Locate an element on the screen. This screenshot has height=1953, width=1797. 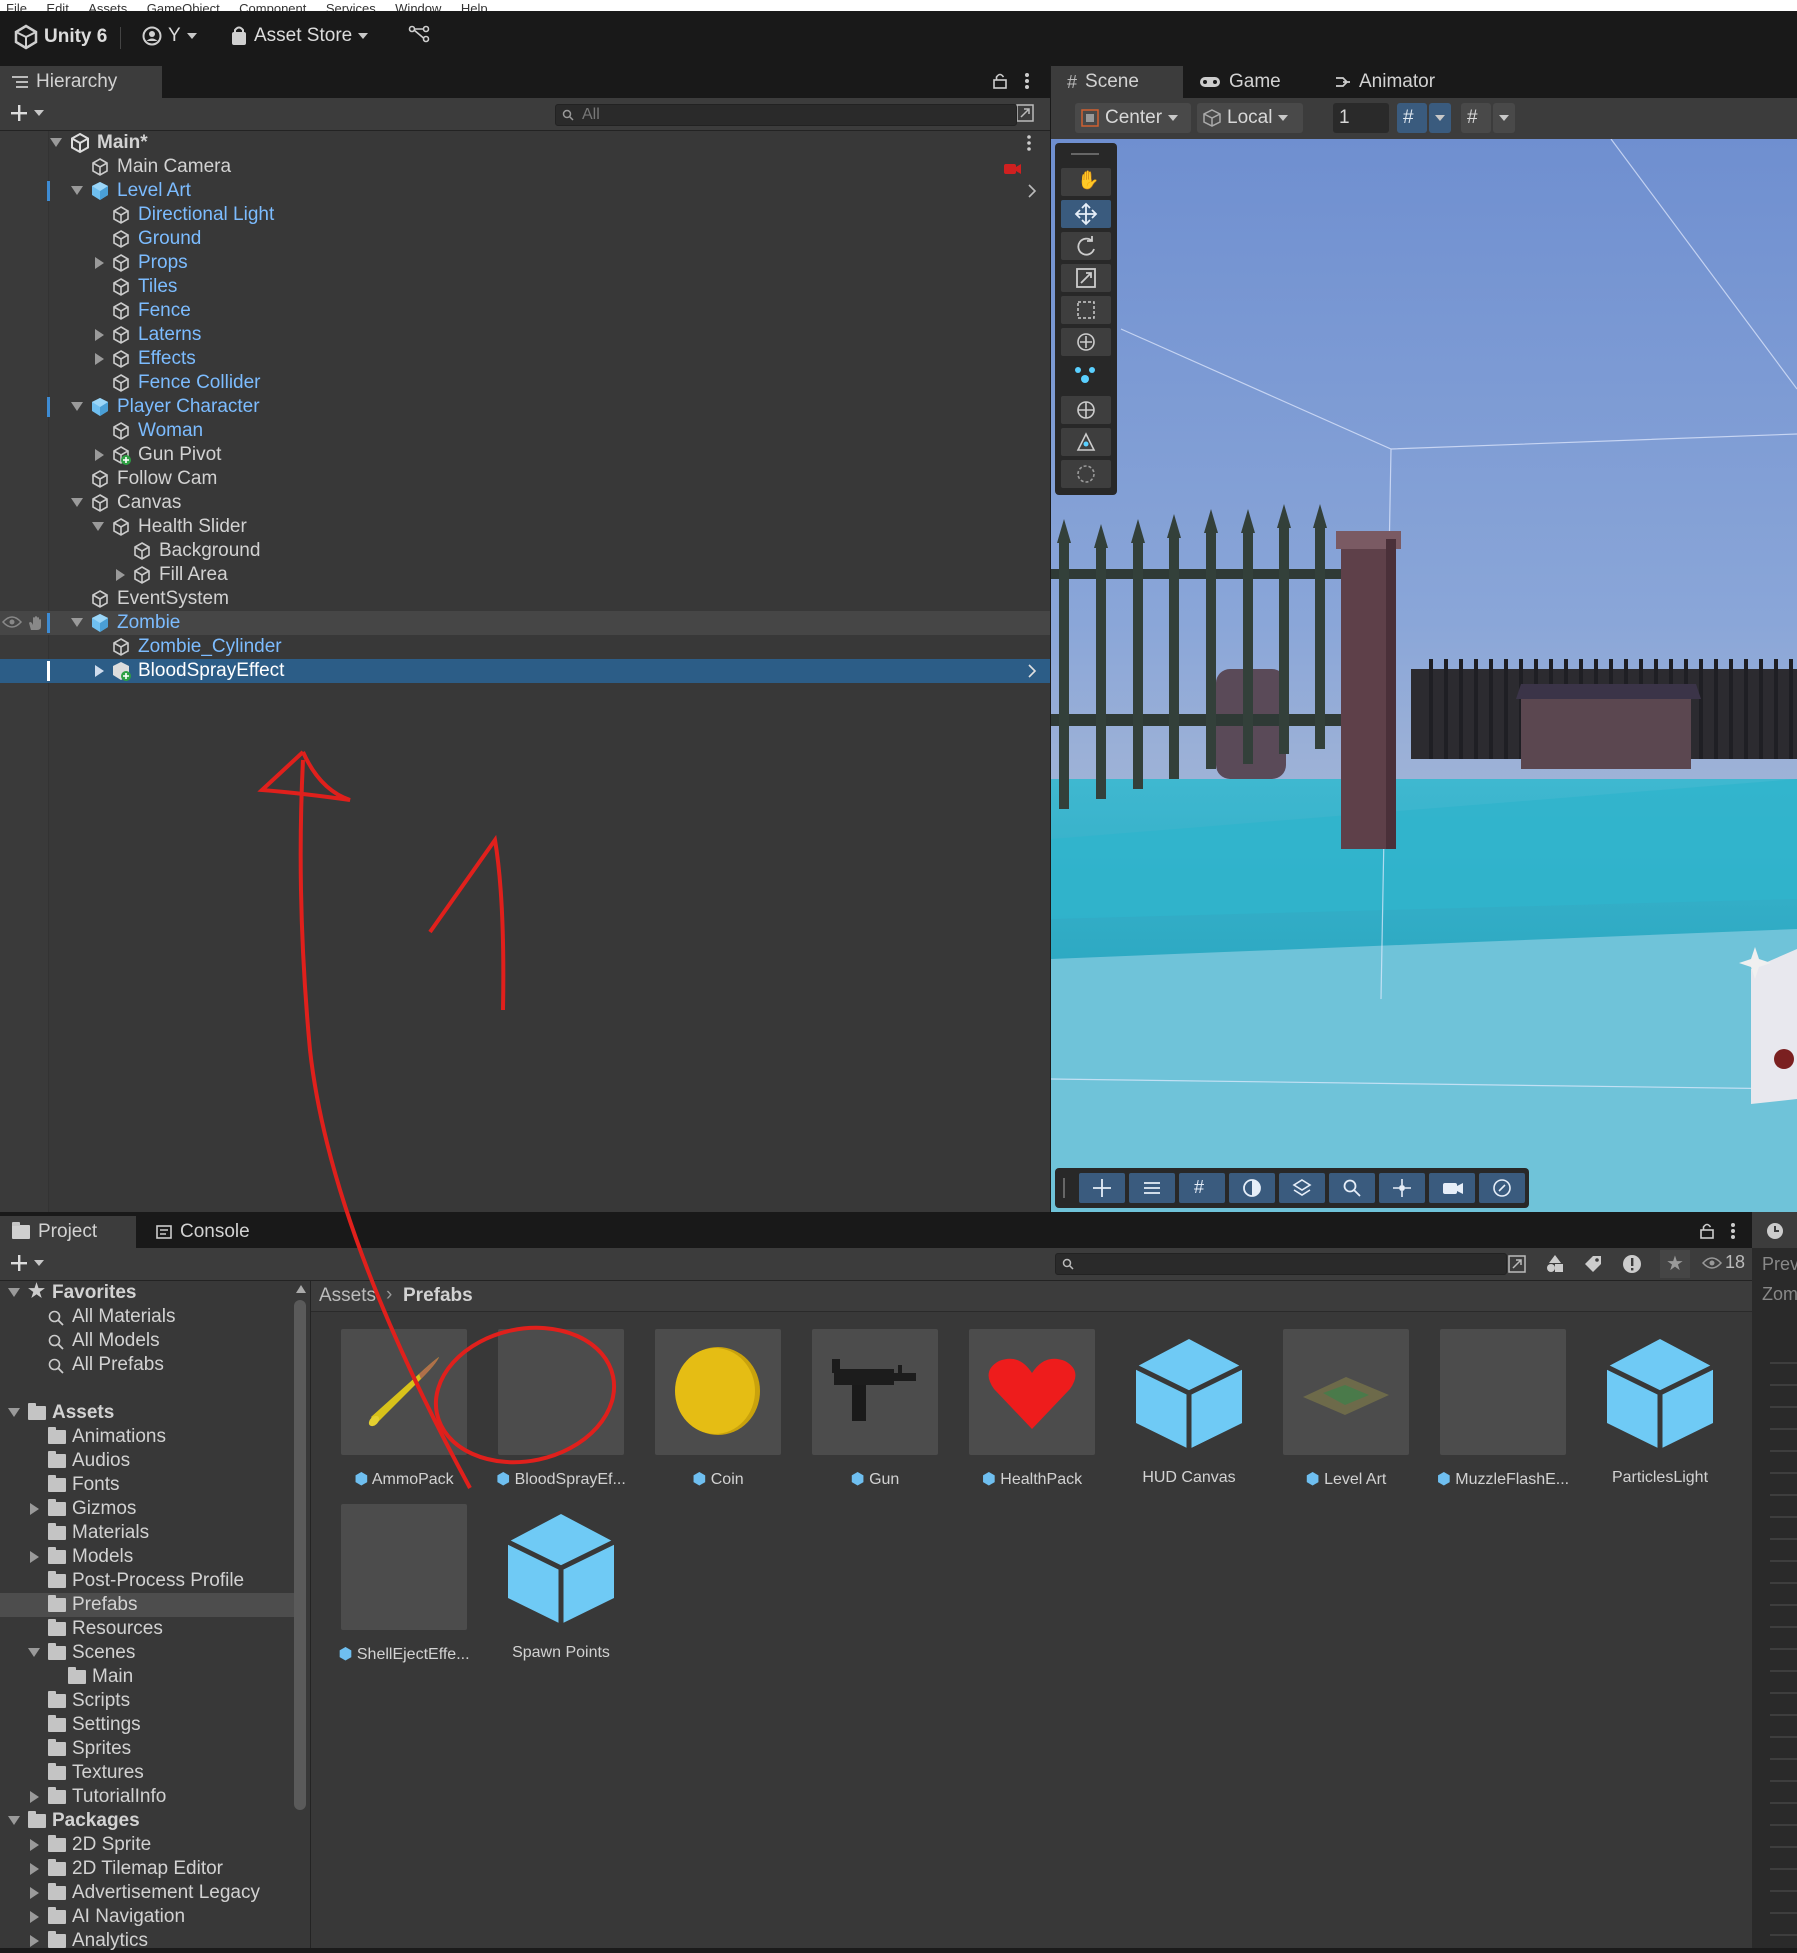
version-control-button is located at coordinates (419, 34).